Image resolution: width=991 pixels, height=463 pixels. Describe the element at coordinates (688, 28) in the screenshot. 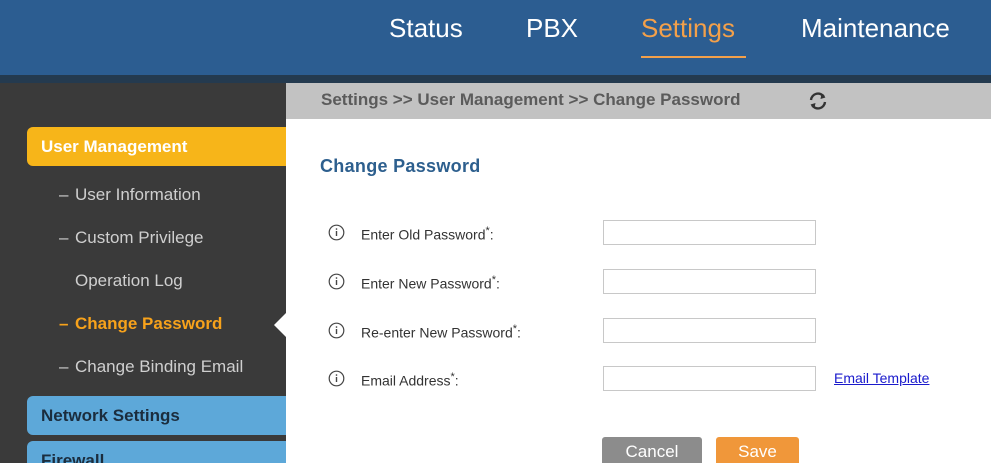

I see `nav-settings: Settings` at that location.